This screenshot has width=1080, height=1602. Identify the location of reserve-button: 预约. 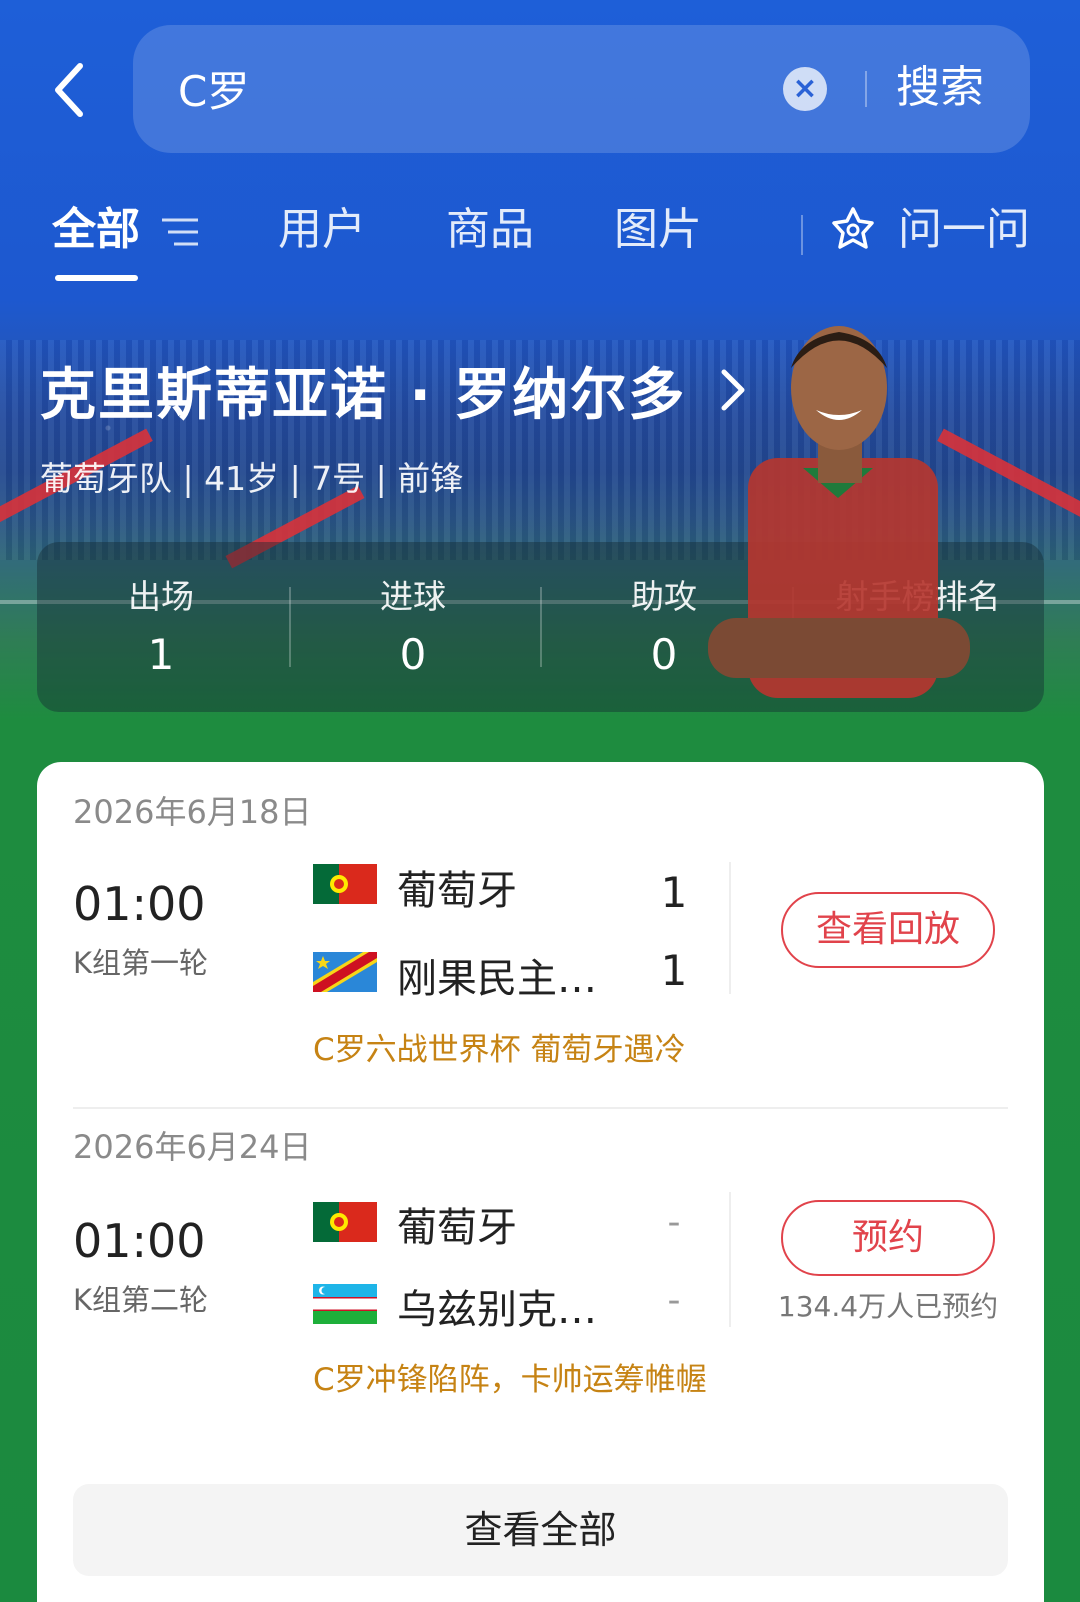
(888, 1238).